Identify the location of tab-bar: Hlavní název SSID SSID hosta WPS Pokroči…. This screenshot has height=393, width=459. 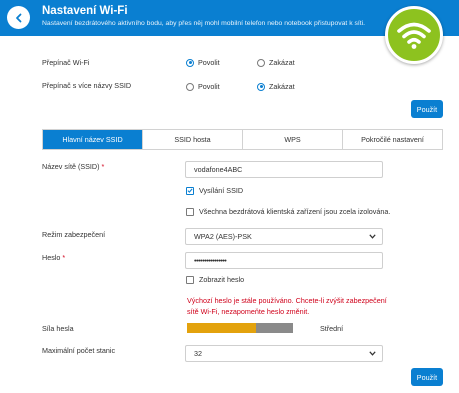
(242, 139).